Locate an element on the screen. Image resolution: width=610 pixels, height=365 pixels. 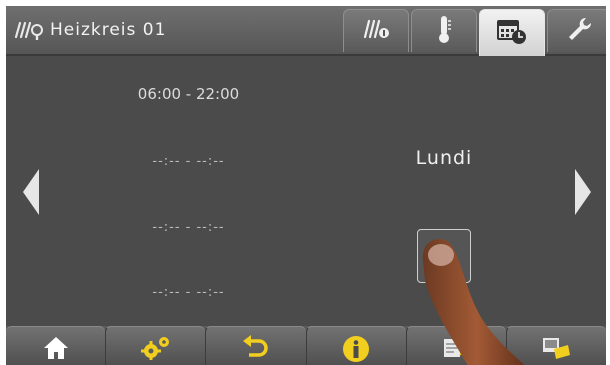
thermometer-icon is located at coordinates (444, 31).